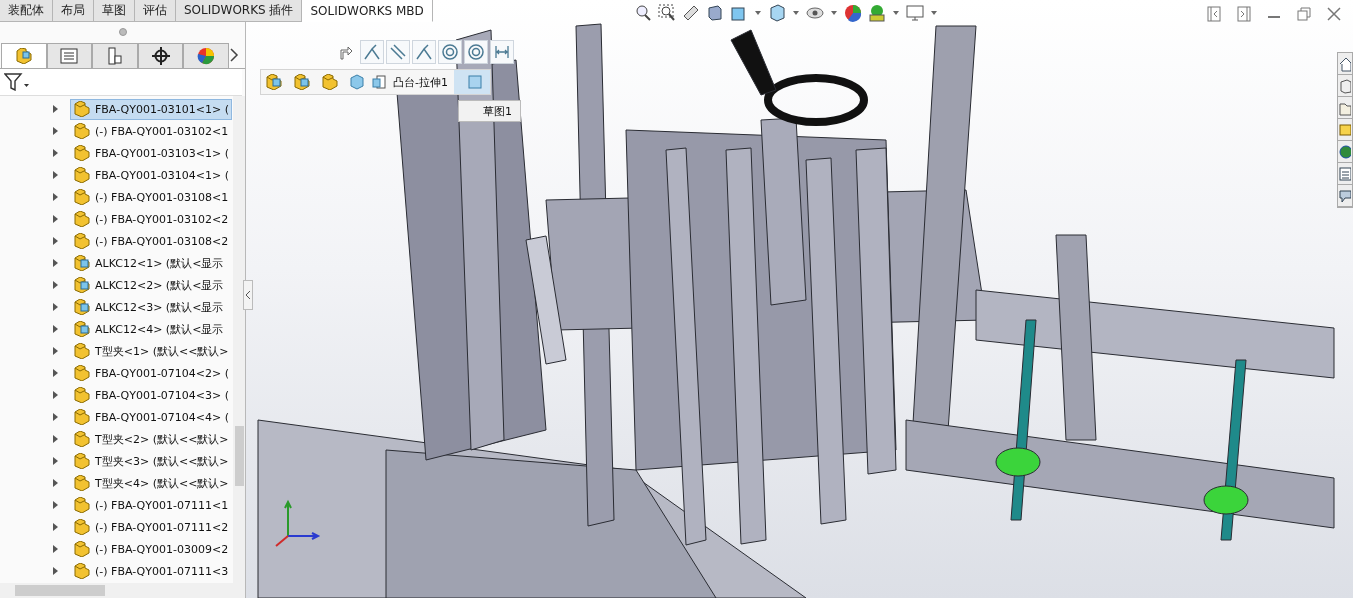 Image resolution: width=1353 pixels, height=598 pixels. Describe the element at coordinates (915, 13) in the screenshot. I see `monitor-icon` at that location.